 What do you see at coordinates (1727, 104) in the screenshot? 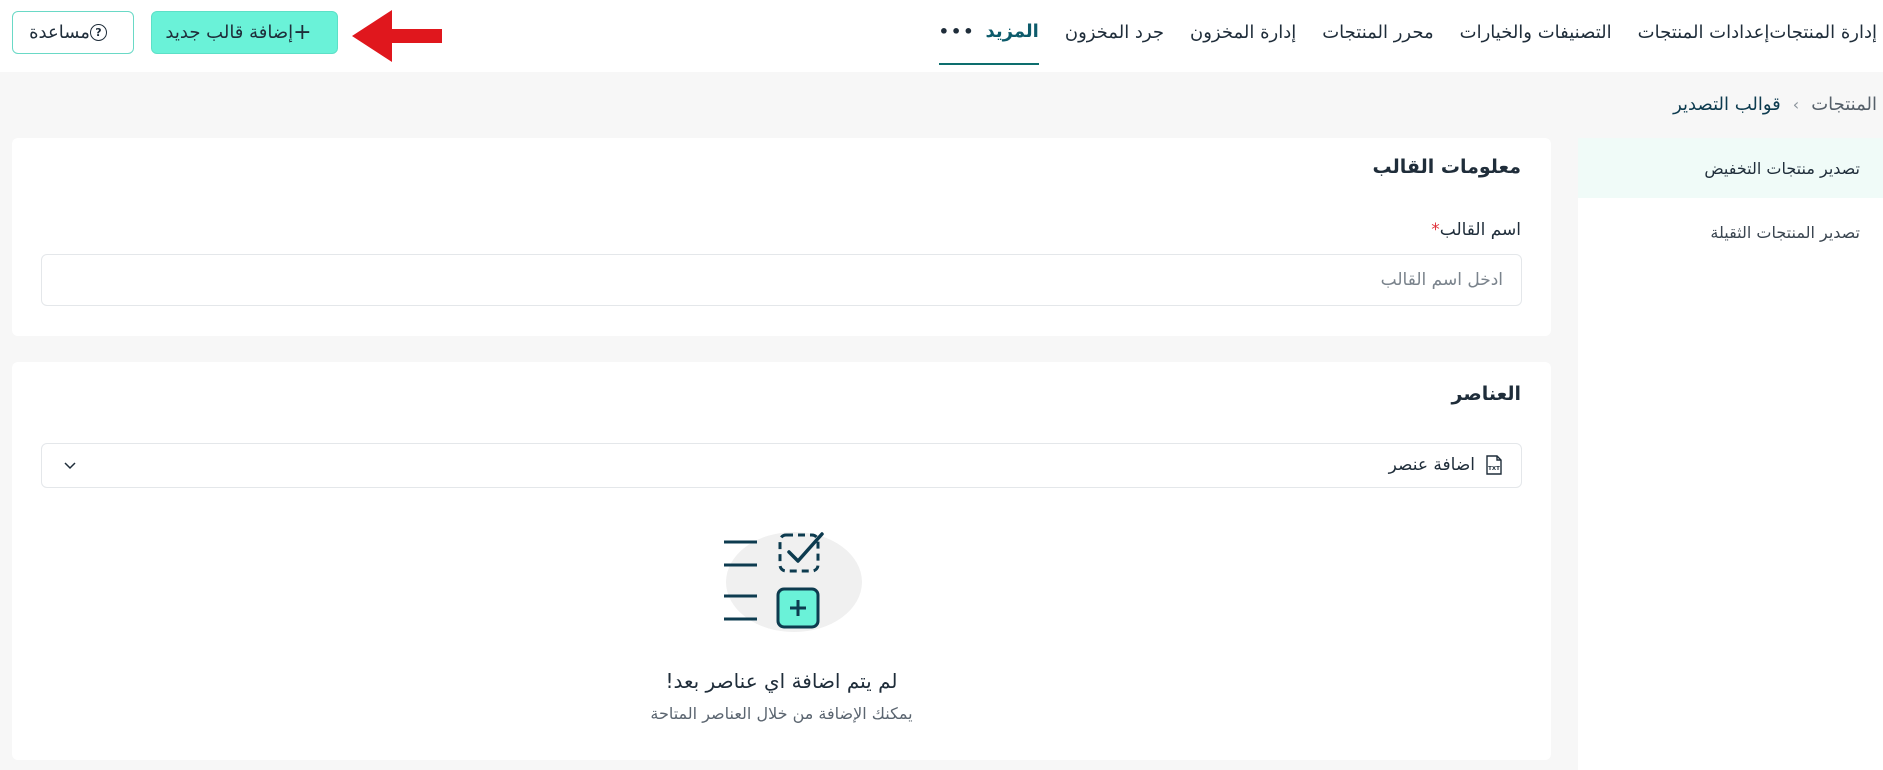
I see `breadcrumb-current-page: قوالب التصدير` at bounding box center [1727, 104].